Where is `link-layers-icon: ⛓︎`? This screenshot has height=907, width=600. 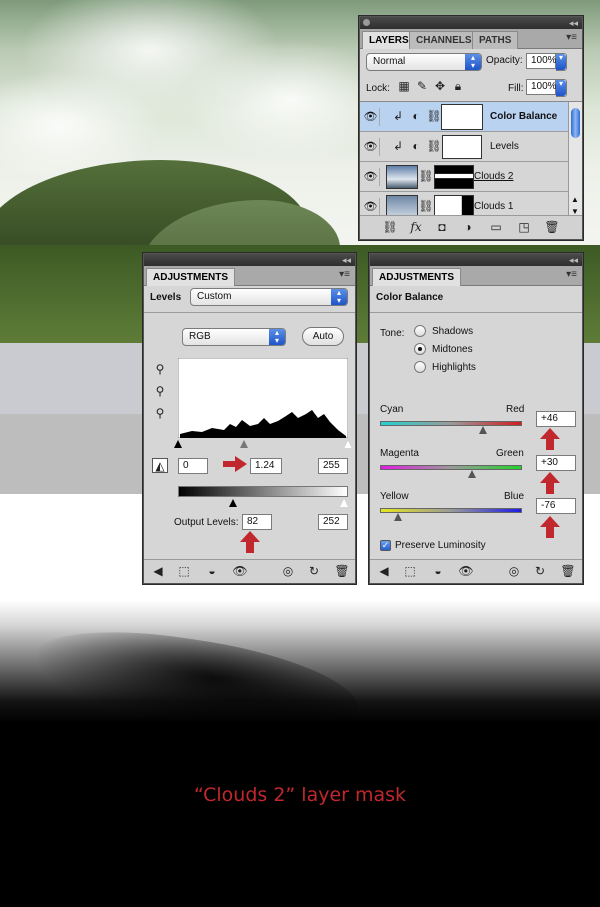 link-layers-icon: ⛓︎ is located at coordinates (390, 227).